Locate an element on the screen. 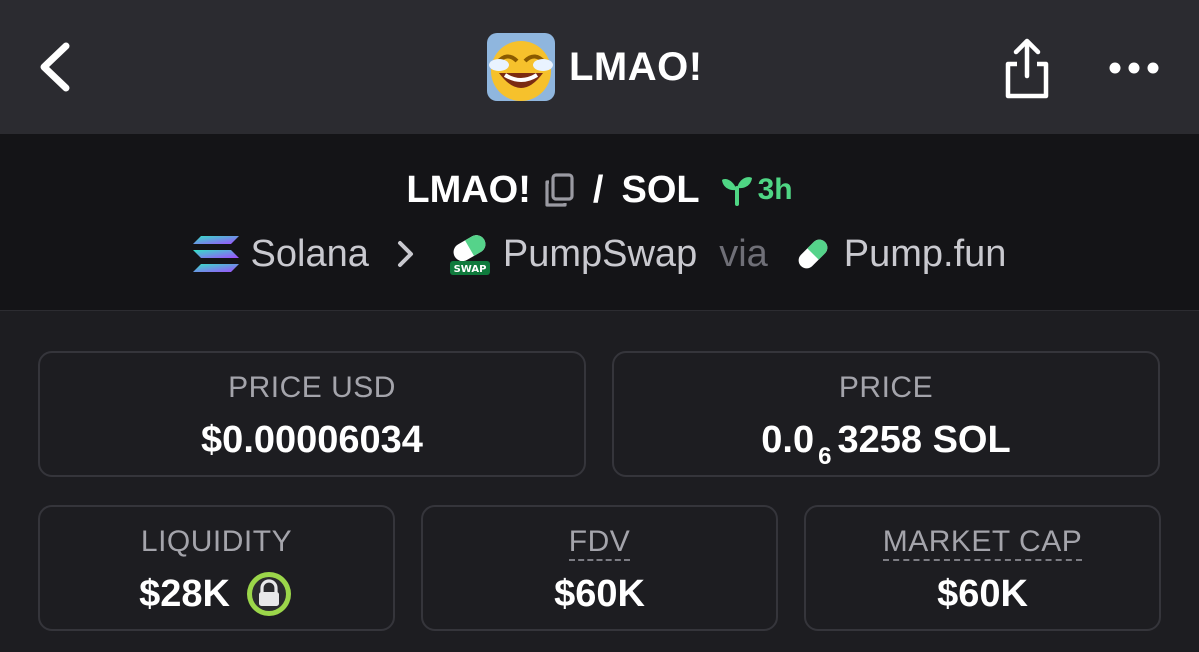 The height and width of the screenshot is (652, 1199). liquidity-value-row: $28K is located at coordinates (216, 594).